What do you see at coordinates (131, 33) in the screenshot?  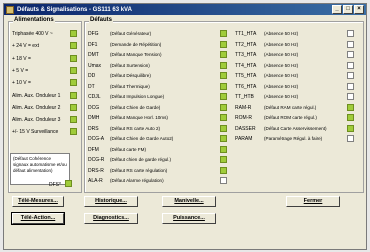 I see `defaut-description: (Défaut Générateur)` at bounding box center [131, 33].